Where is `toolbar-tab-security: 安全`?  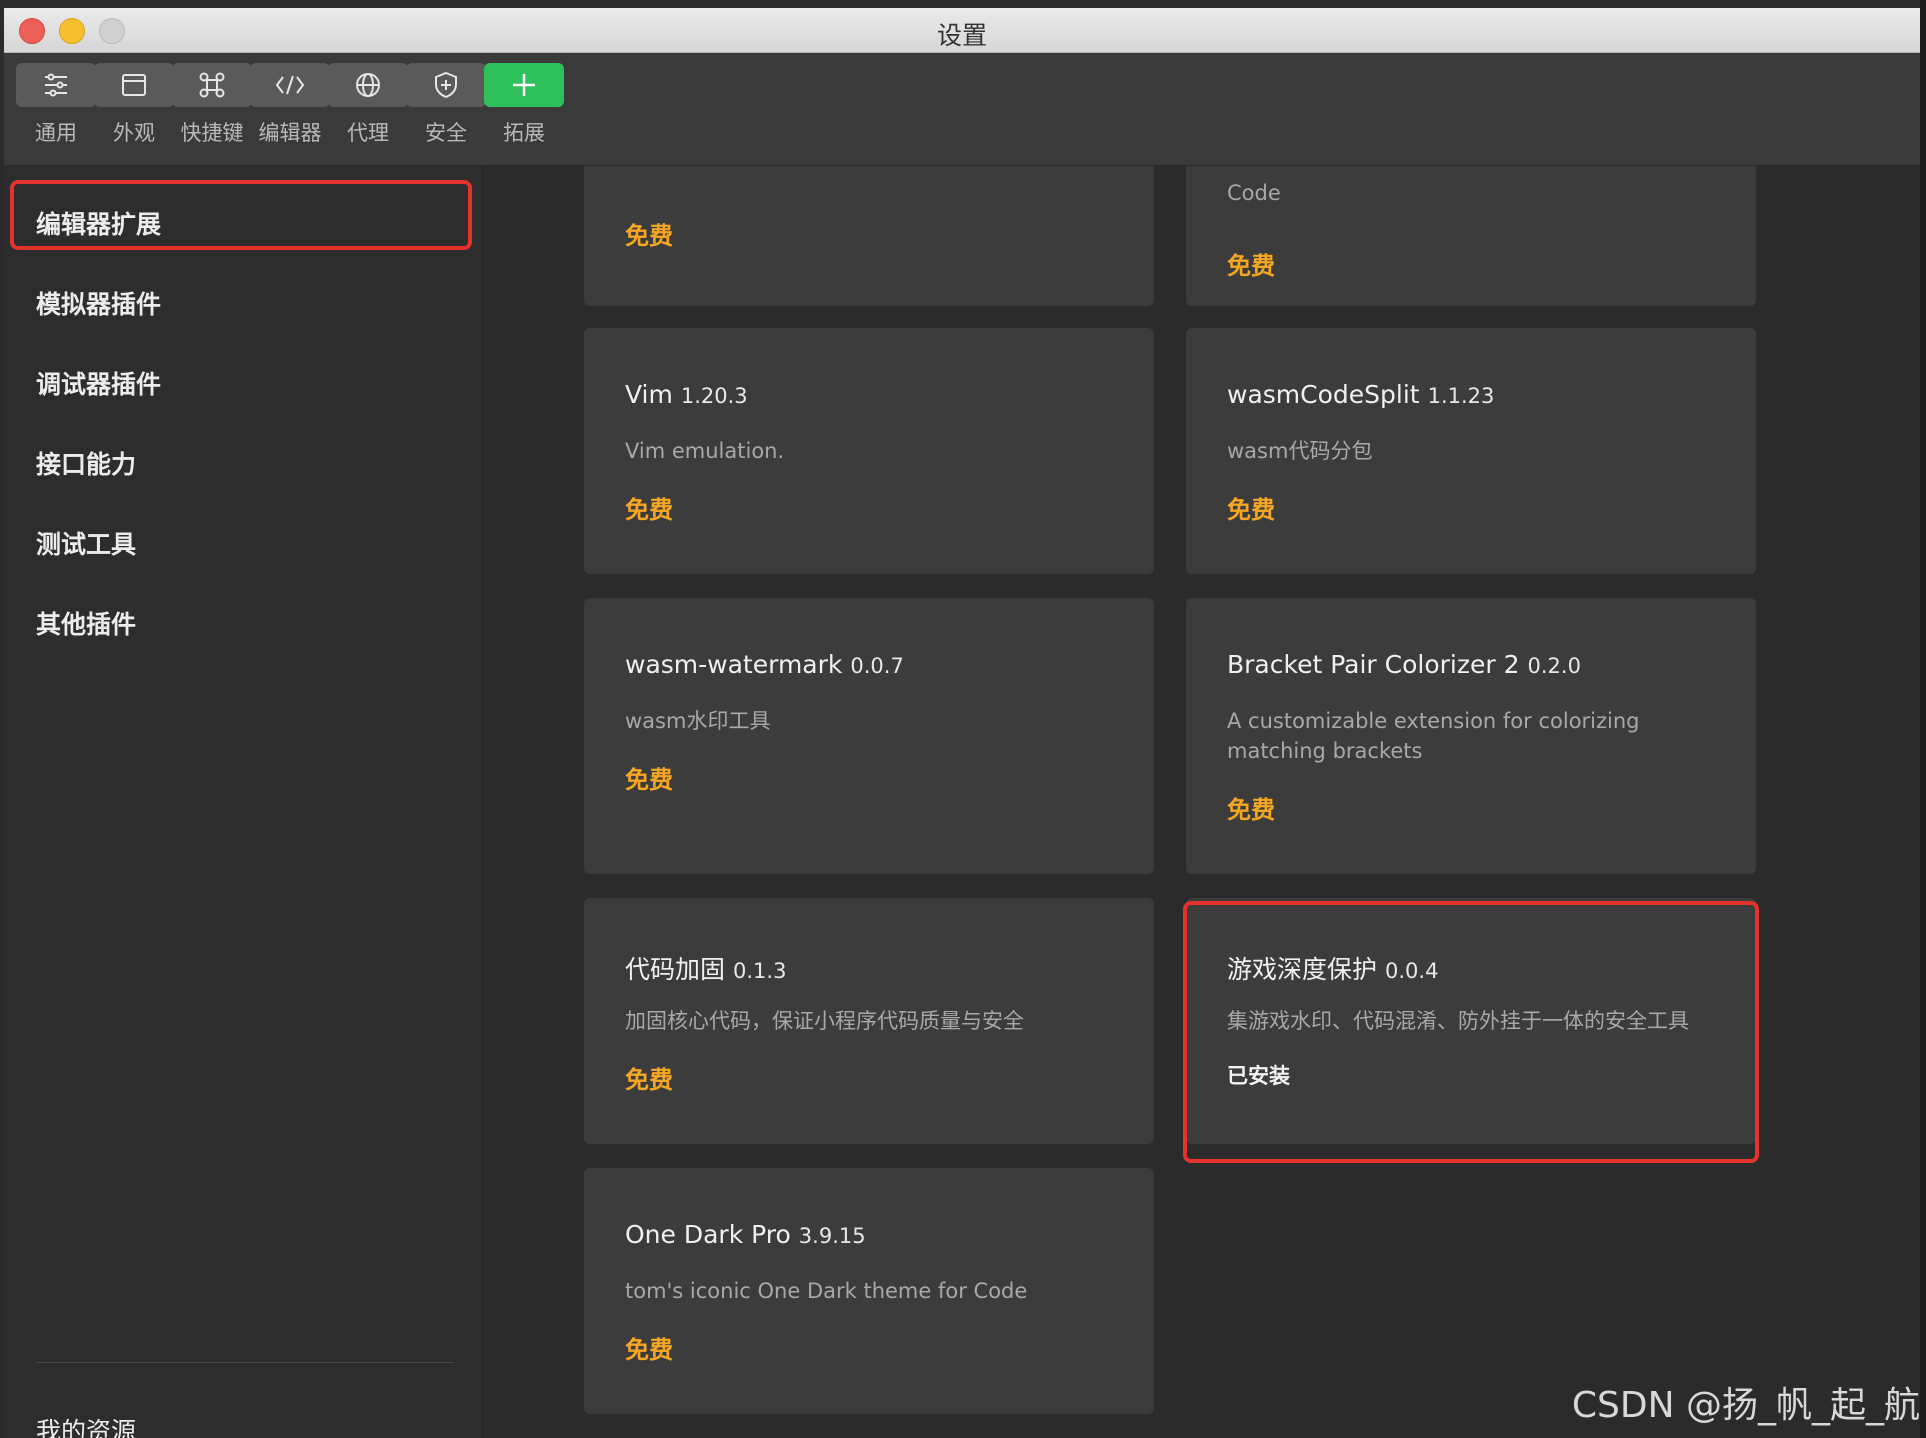 toolbar-tab-security: 安全 is located at coordinates (446, 105).